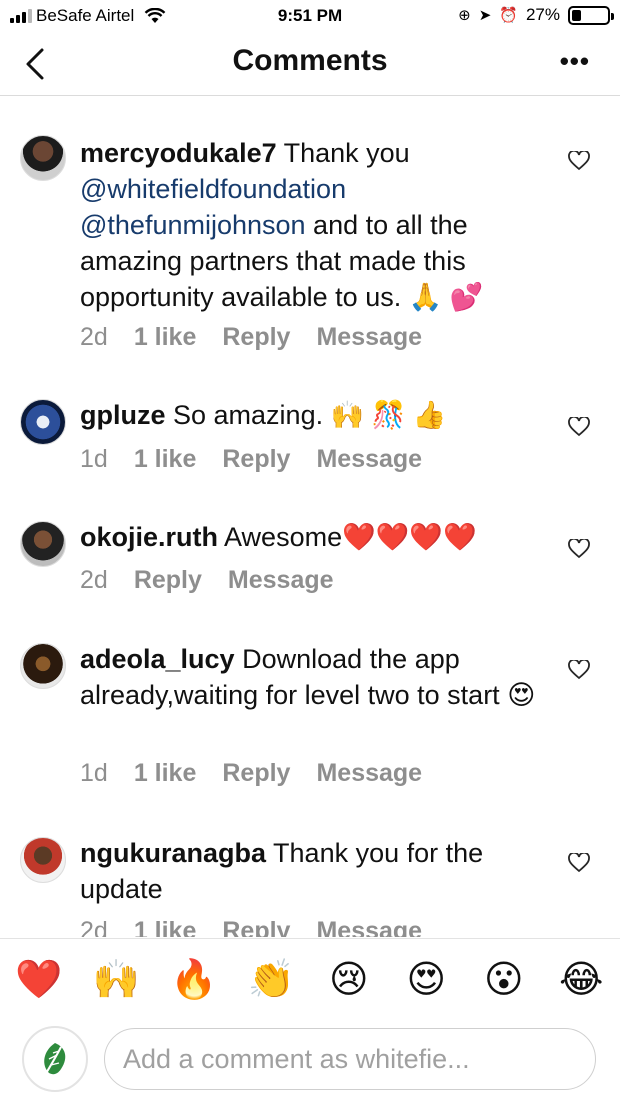 The width and height of the screenshot is (620, 1103). I want to click on alarm-icon: ⏰, so click(508, 15).